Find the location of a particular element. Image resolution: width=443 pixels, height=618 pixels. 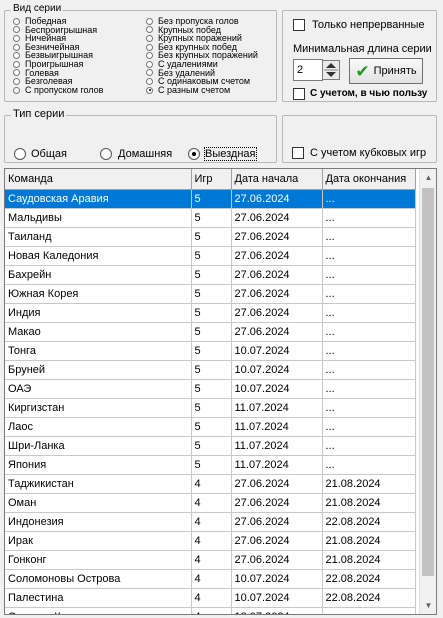

vertical-scrollbar: ▲ ▼ is located at coordinates (427, 391).